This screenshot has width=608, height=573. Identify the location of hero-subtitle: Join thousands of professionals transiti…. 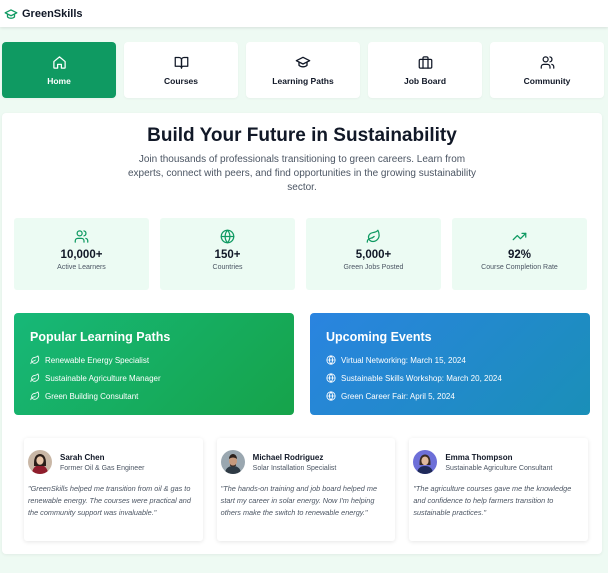
(302, 173).